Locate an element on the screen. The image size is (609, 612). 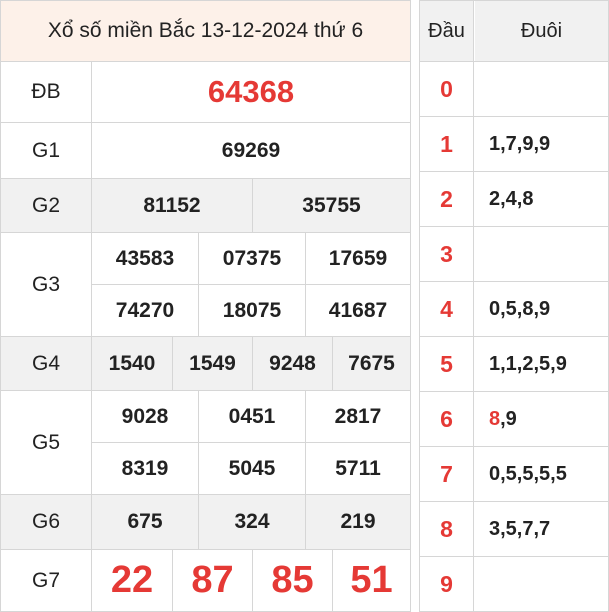
prize-number: 1549 is located at coordinates (212, 363).